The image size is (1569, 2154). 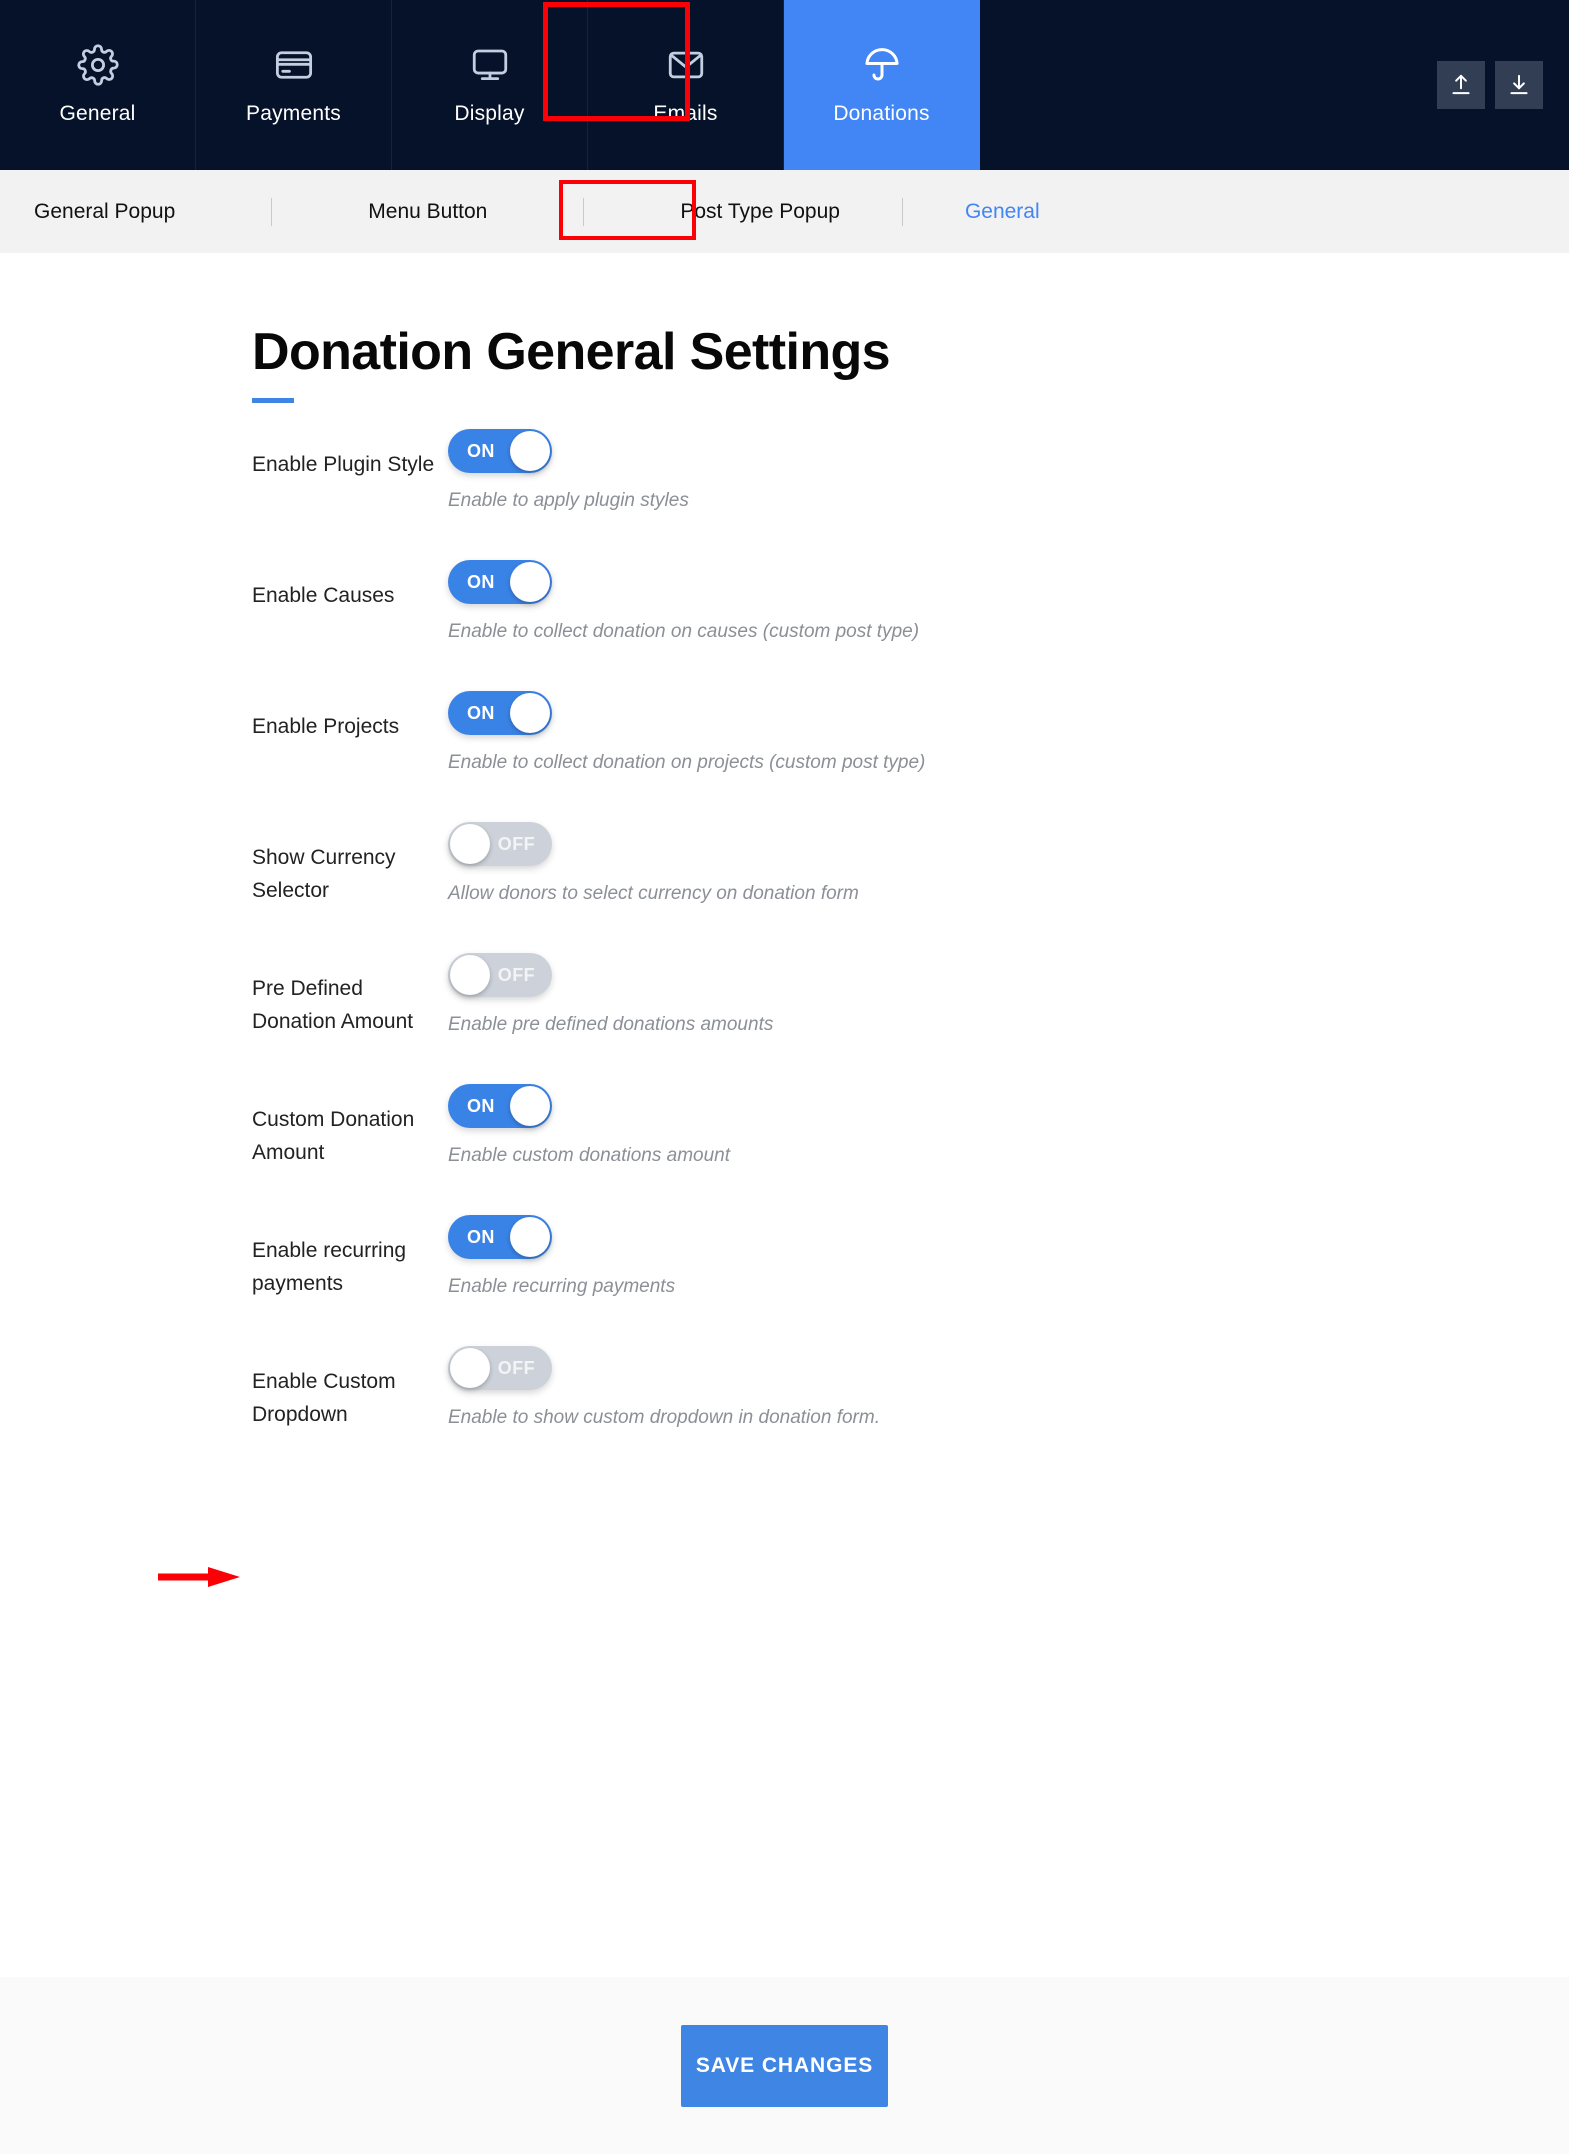 I want to click on nav-tab-label: Payments, so click(x=293, y=113).